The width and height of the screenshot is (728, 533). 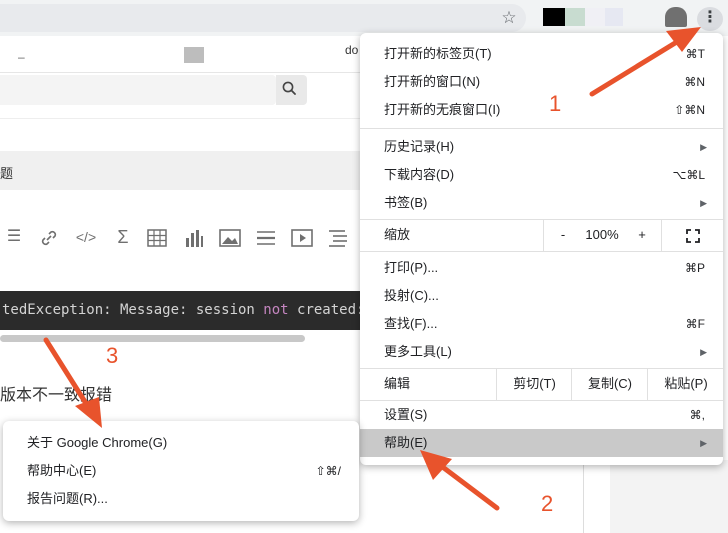 What do you see at coordinates (138, 90) in the screenshot?
I see `search-input` at bounding box center [138, 90].